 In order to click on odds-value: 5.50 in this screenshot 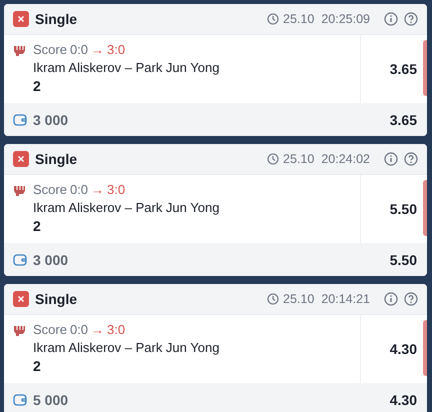, I will do `click(403, 209)`.